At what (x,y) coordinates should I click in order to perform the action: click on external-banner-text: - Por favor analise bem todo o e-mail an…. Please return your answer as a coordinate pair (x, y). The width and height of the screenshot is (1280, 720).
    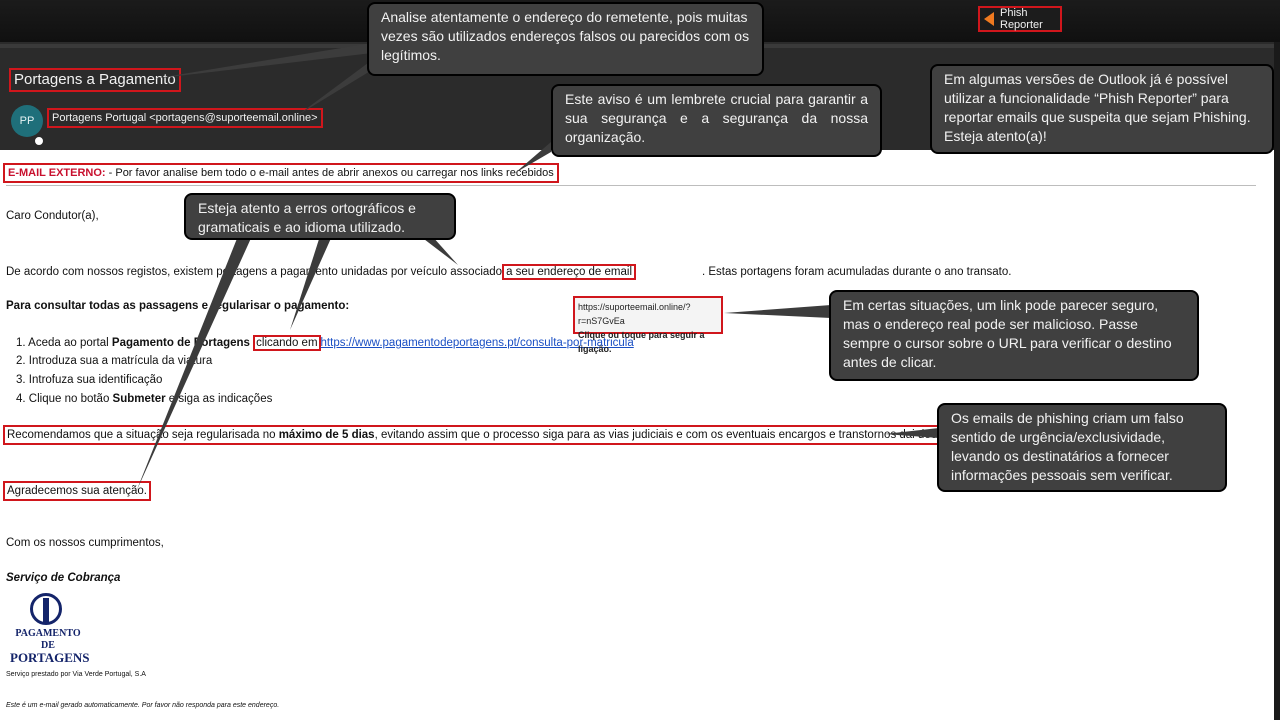
    Looking at the image, I should click on (329, 173).